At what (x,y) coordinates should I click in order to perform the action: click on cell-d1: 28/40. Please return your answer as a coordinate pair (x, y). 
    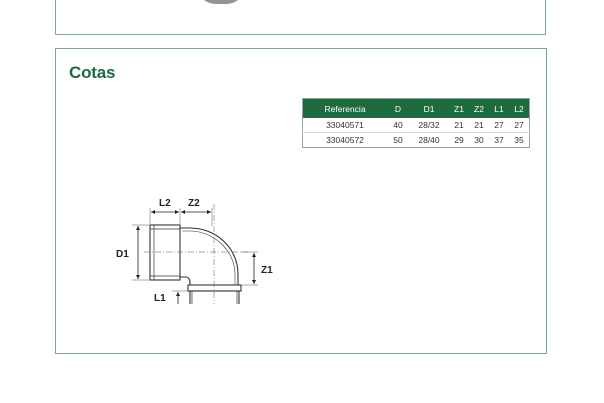
    Looking at the image, I should click on (429, 140).